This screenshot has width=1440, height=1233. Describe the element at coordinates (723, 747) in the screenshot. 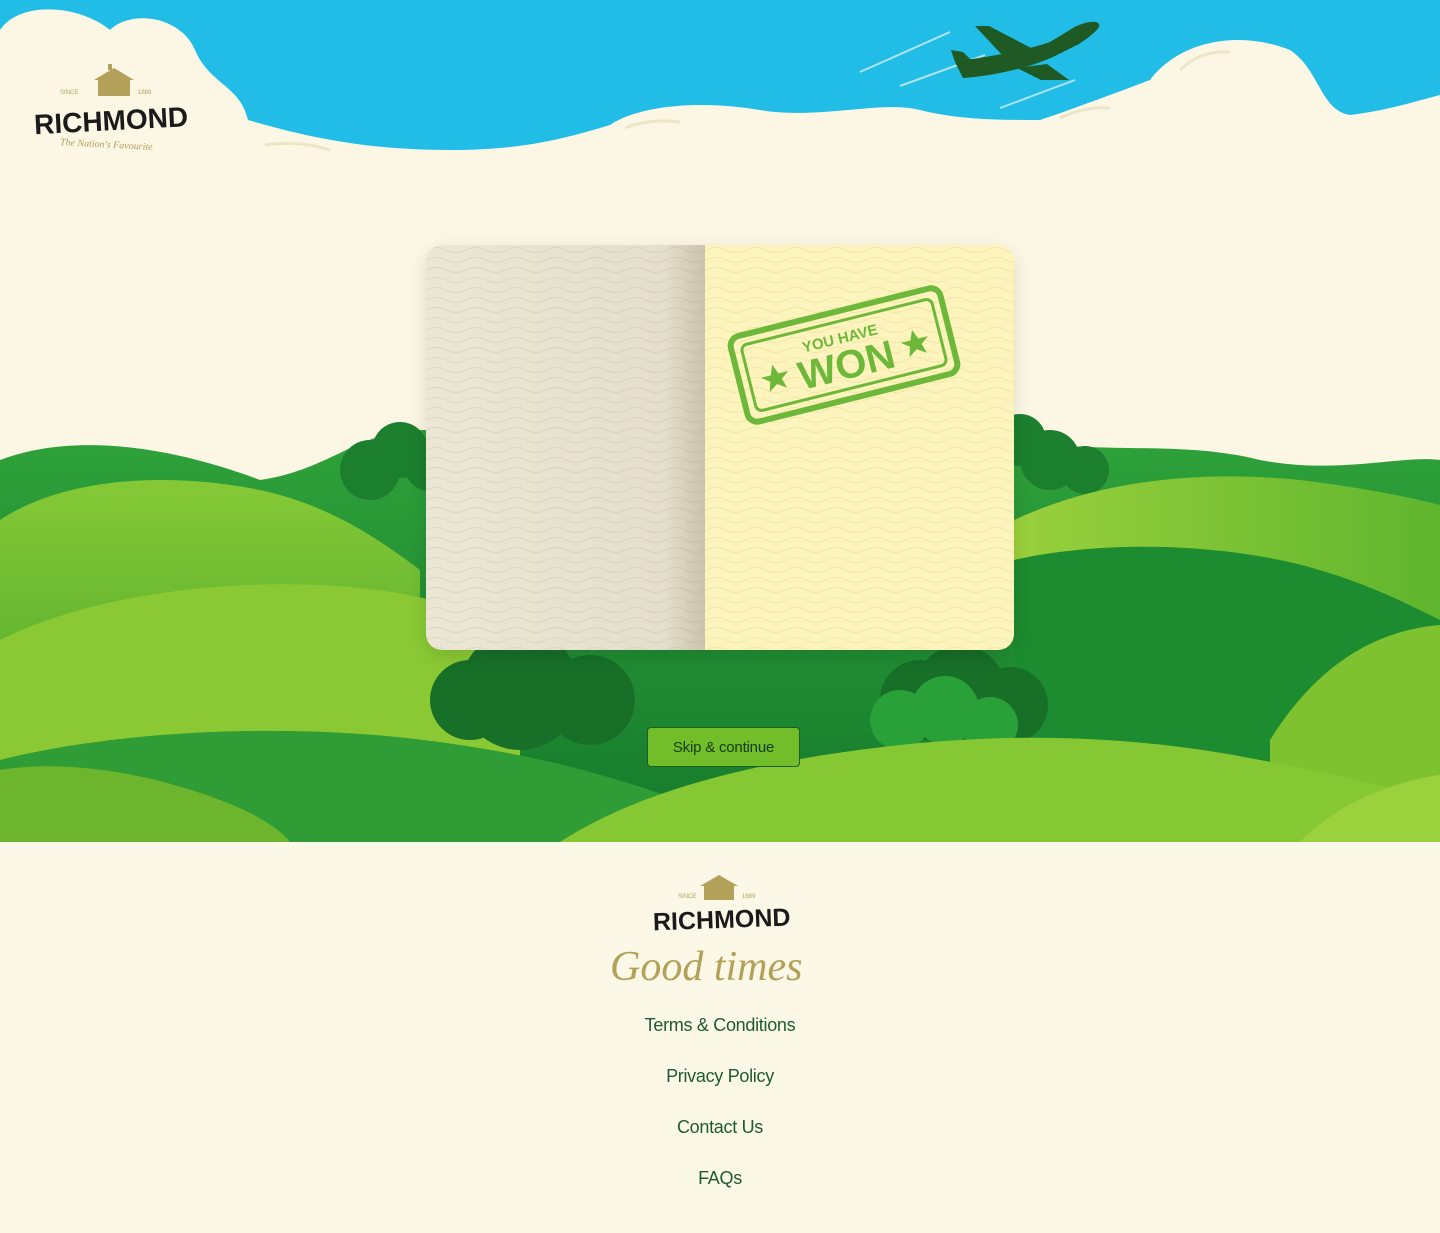

I see `skip-continue-button: Skip & continue` at that location.